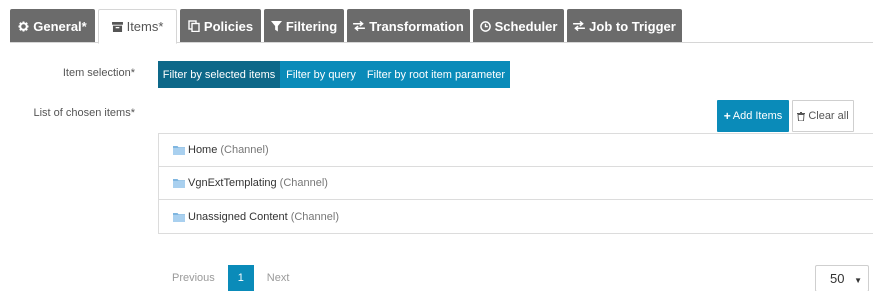  Describe the element at coordinates (757, 116) in the screenshot. I see `add-items-label: Add Items` at that location.